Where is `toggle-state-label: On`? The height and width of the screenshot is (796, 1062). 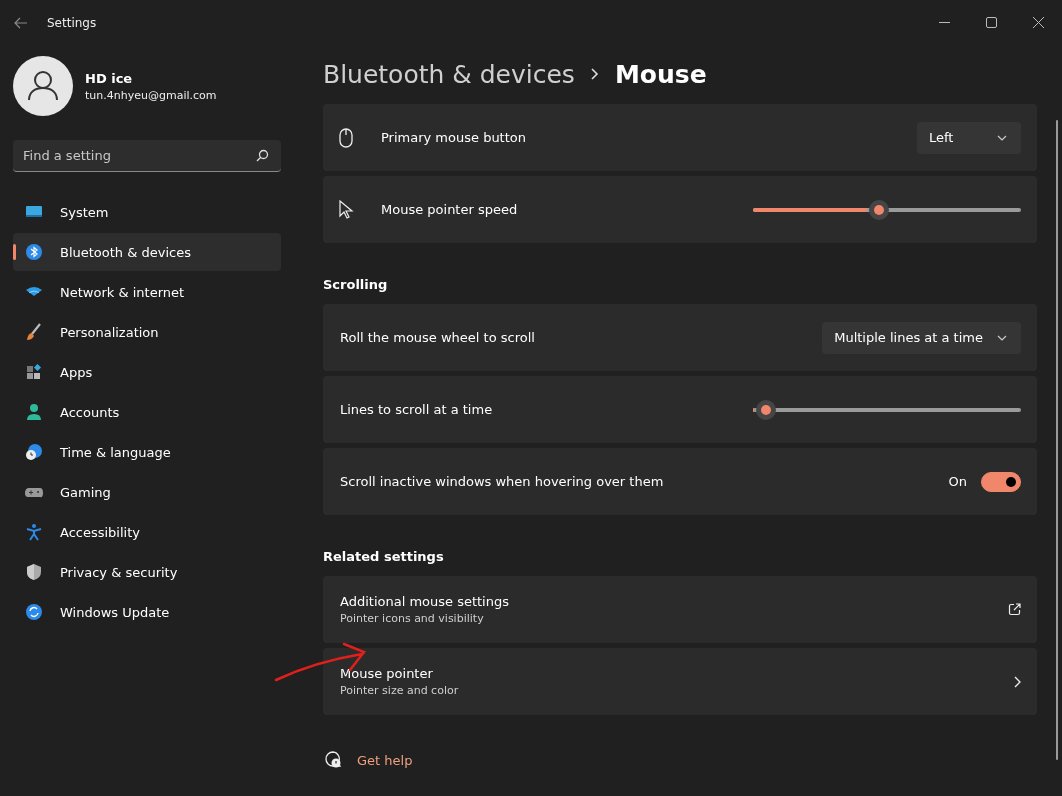 toggle-state-label: On is located at coordinates (957, 481).